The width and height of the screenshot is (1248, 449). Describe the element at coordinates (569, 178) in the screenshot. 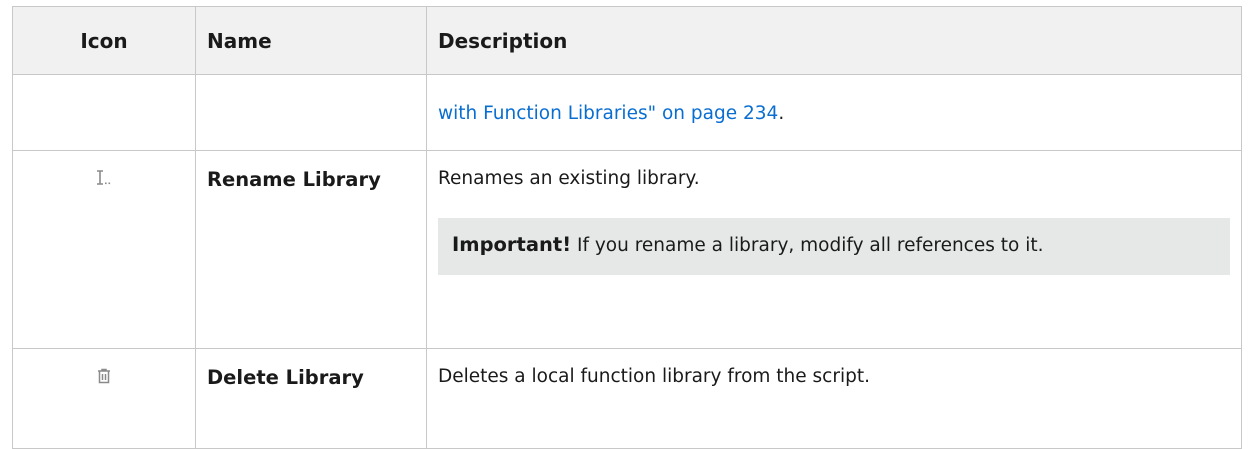

I see `rename-description-text: Renames an existing library.` at that location.